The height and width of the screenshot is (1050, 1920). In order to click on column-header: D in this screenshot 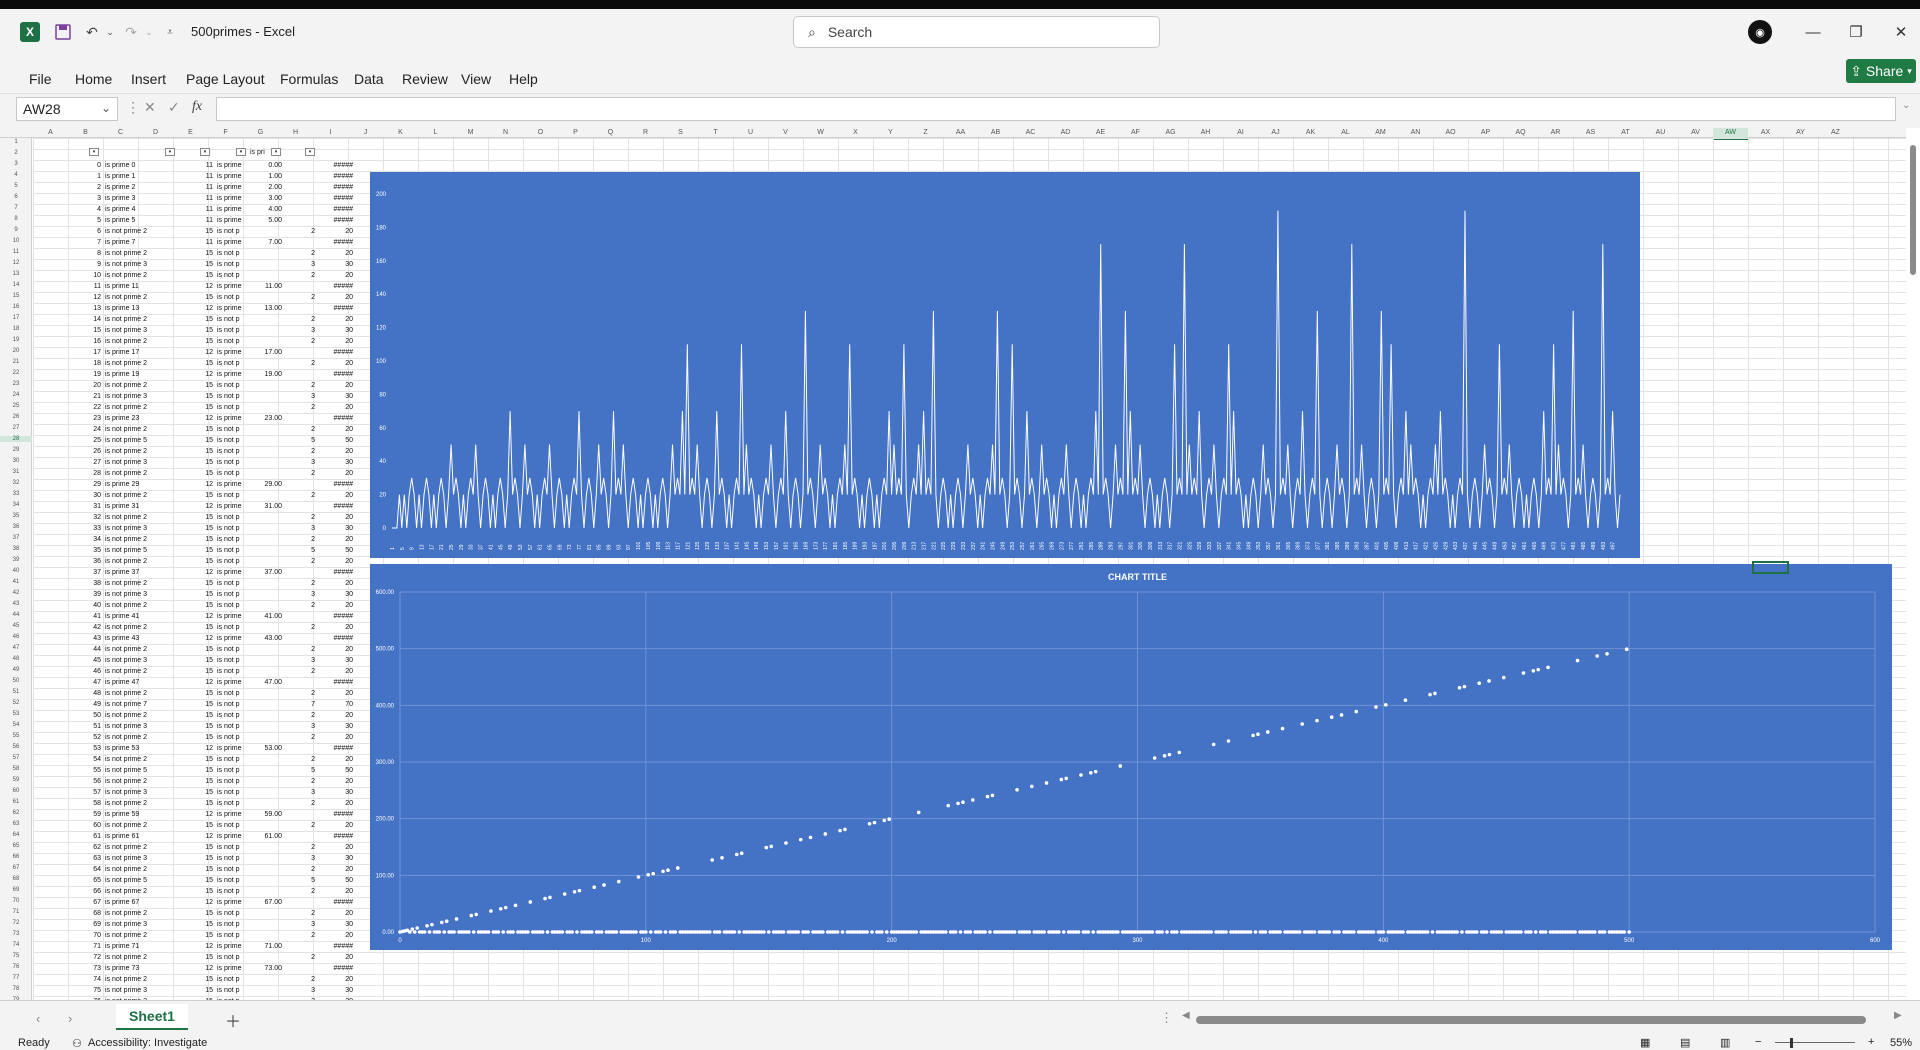, I will do `click(155, 133)`.